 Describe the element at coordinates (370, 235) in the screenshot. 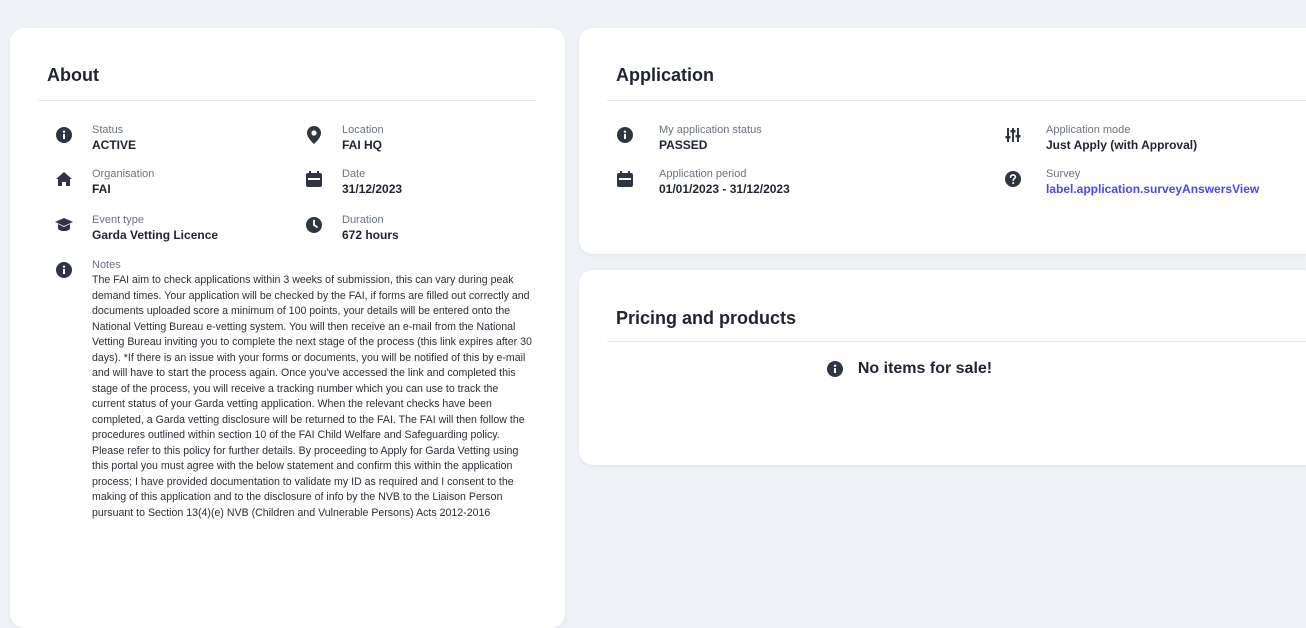

I see `duration-value: 672 hours` at that location.